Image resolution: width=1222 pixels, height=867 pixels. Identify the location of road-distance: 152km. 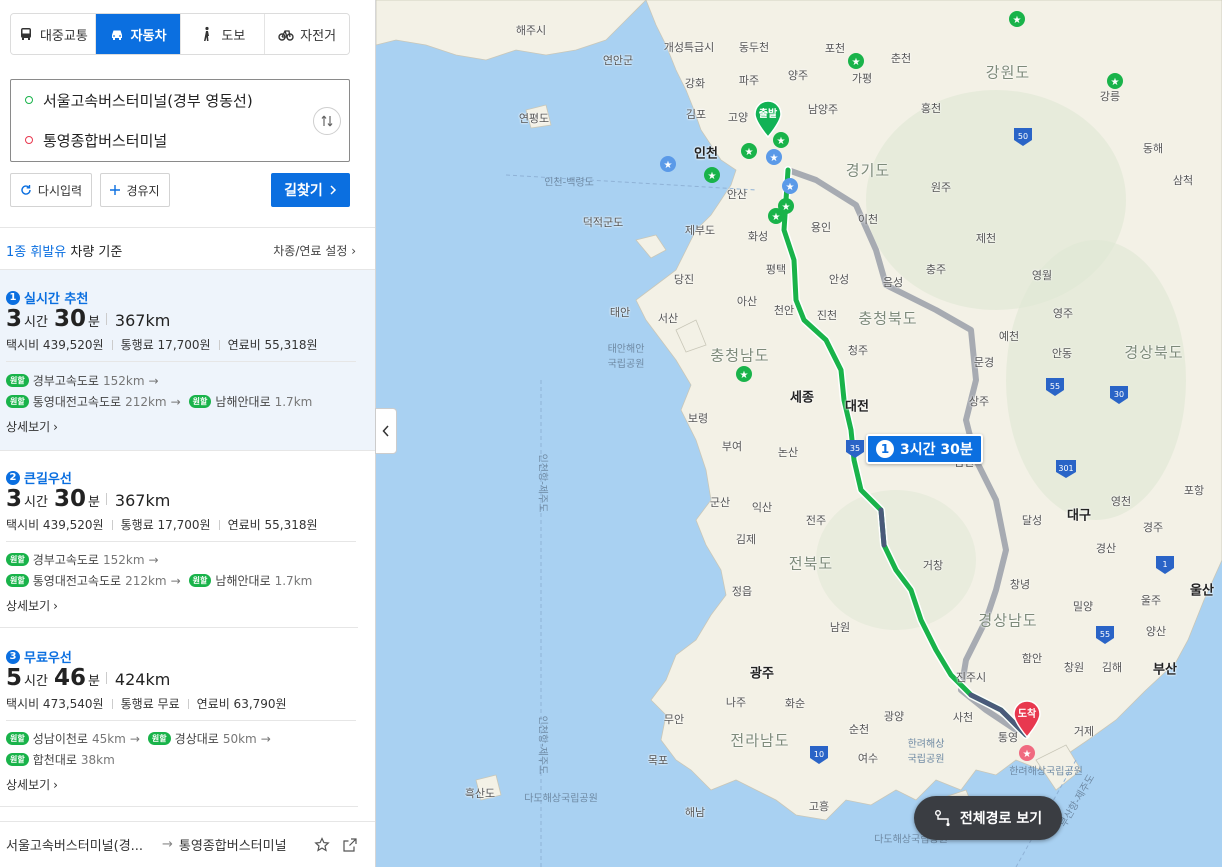
(123, 559).